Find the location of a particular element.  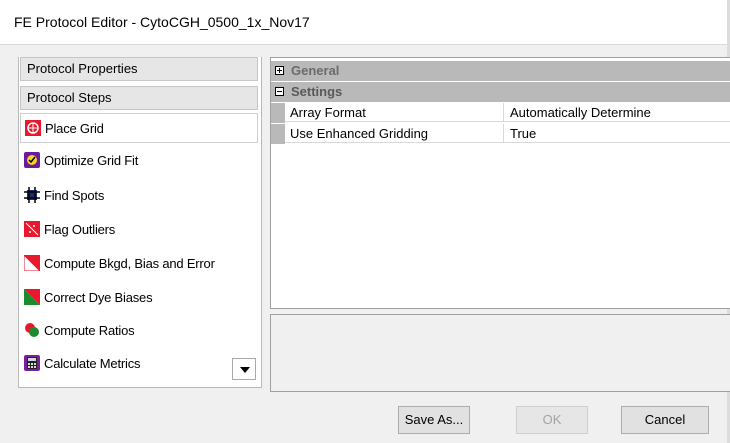

step-find-spots: Find Spots is located at coordinates (139, 195).